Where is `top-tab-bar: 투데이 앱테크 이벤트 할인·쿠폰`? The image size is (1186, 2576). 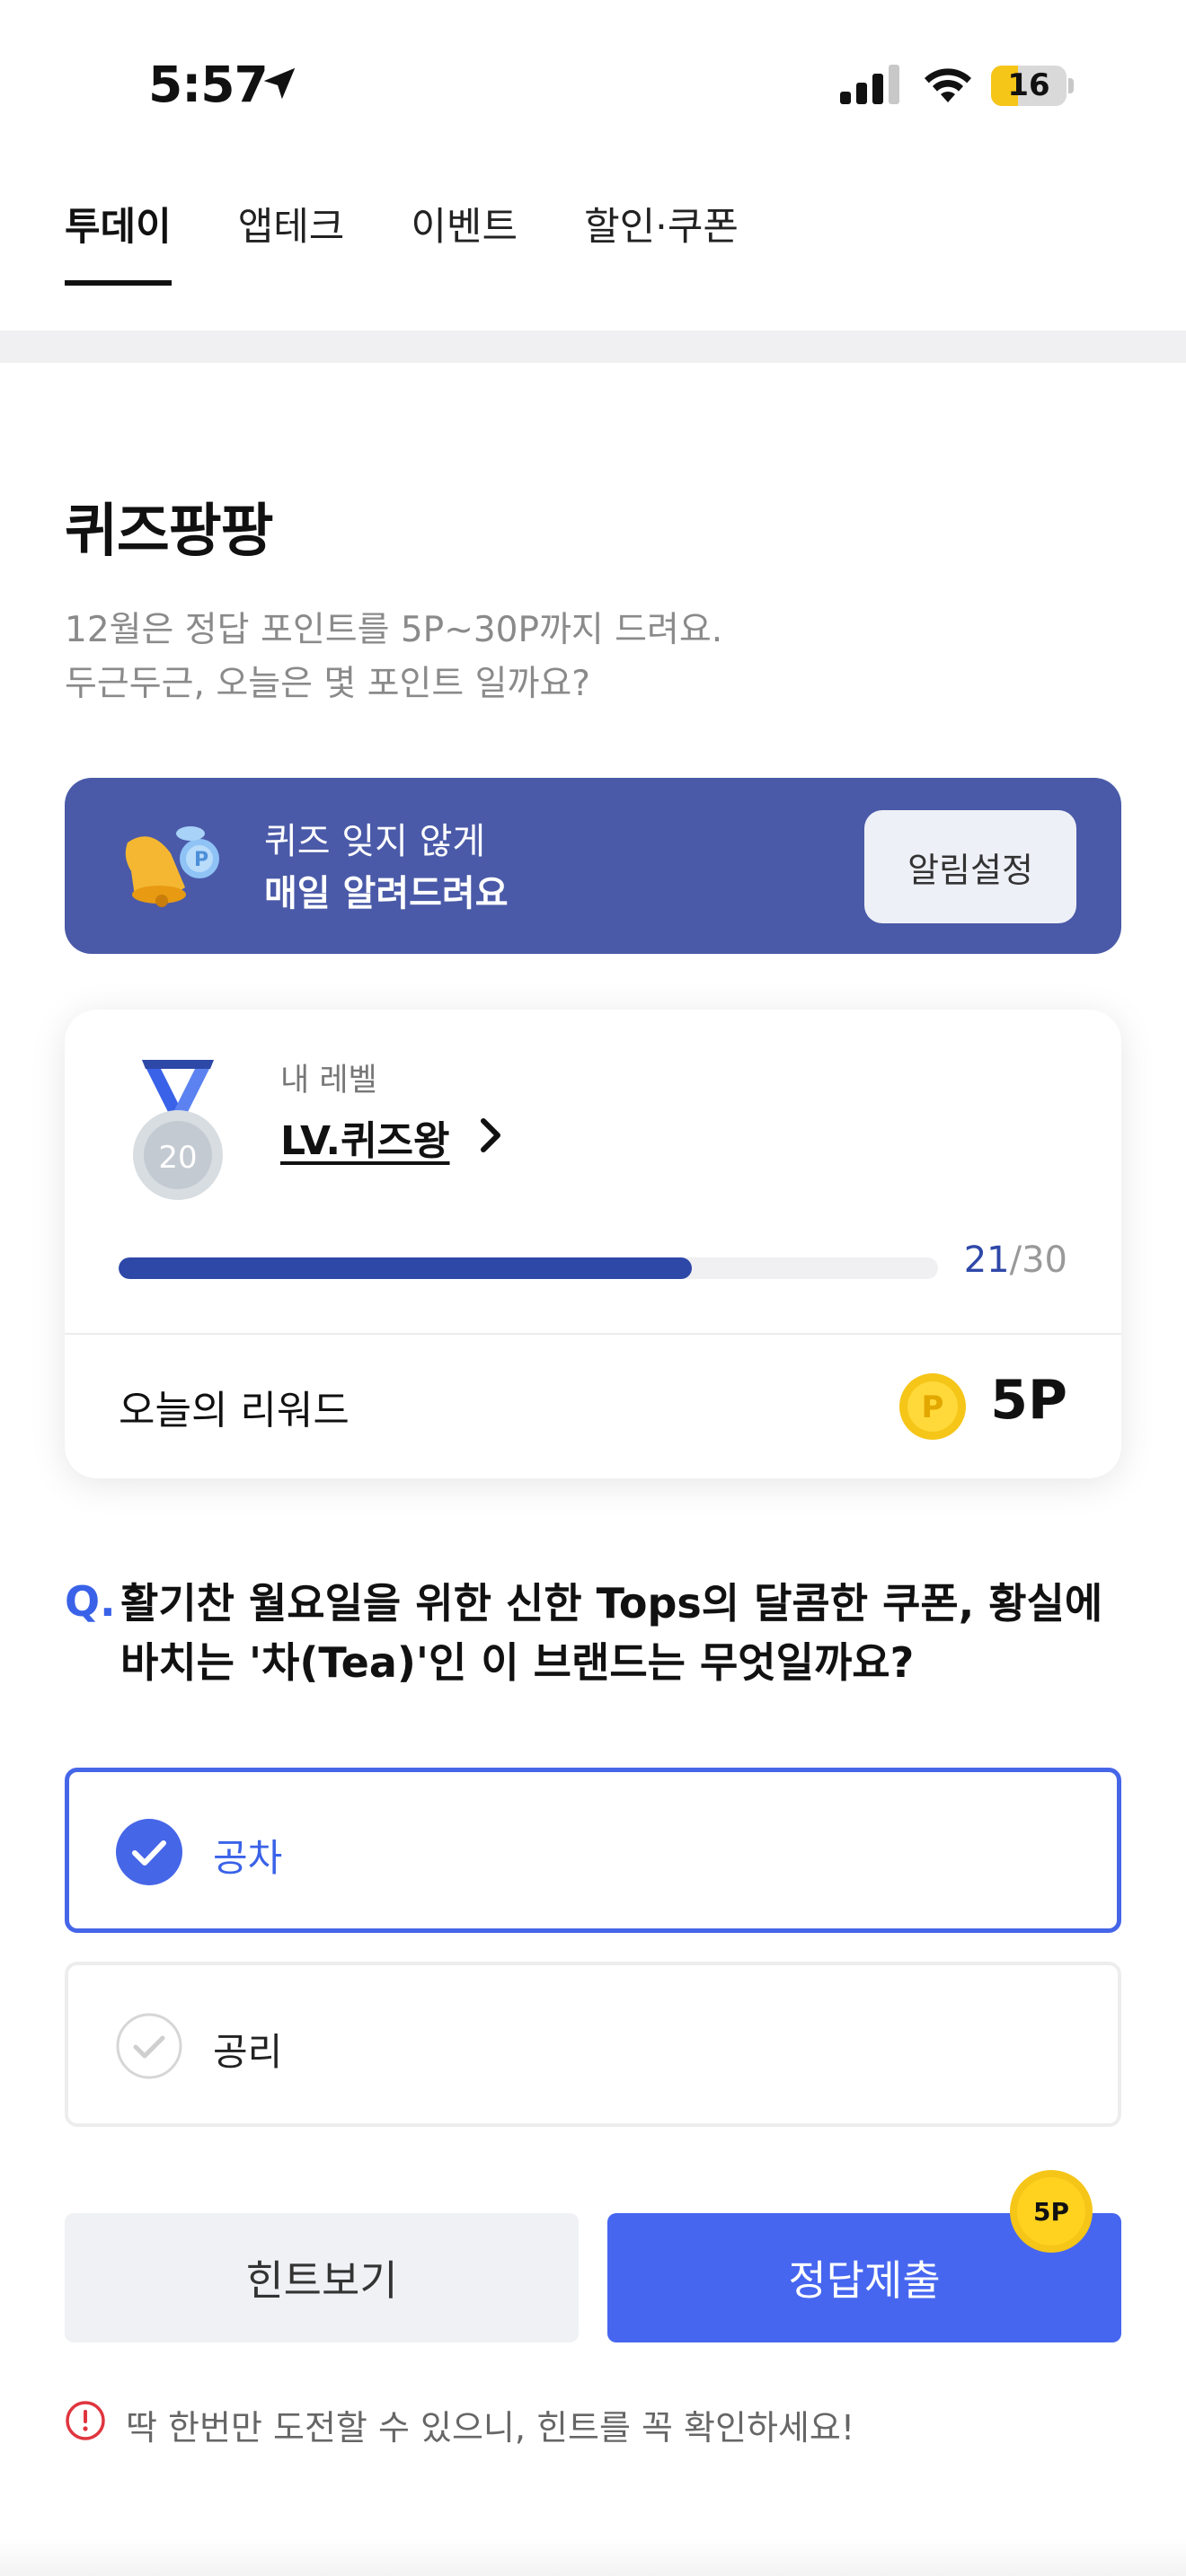 top-tab-bar: 투데이 앱테크 이벤트 할인·쿠폰 is located at coordinates (402, 241).